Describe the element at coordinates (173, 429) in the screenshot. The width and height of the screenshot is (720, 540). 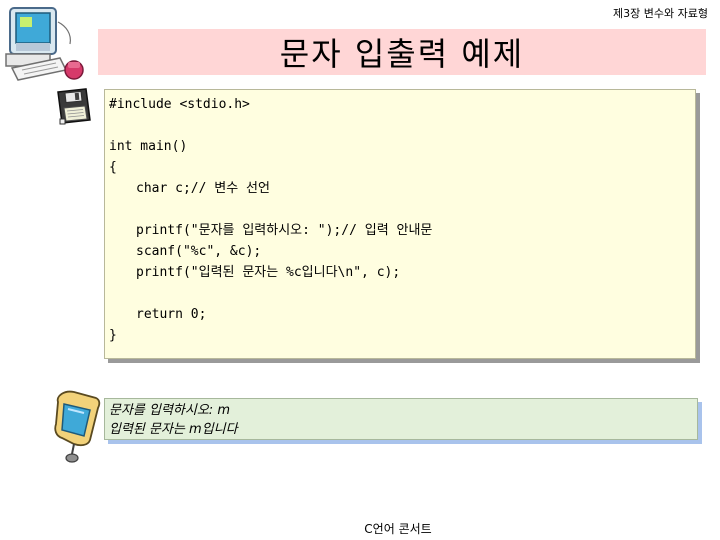
I see `output-line: 입력된 문자는 m입니다` at that location.